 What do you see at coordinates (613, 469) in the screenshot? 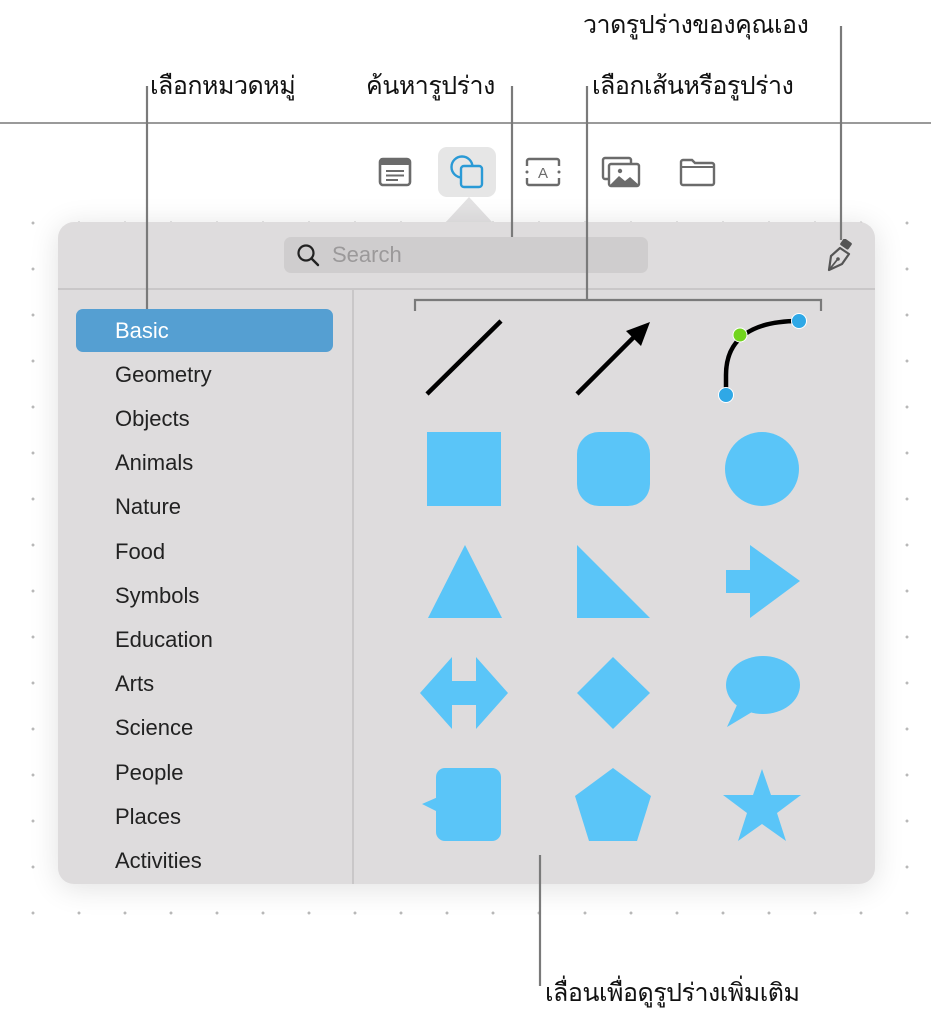
I see `shape-rounded-square` at bounding box center [613, 469].